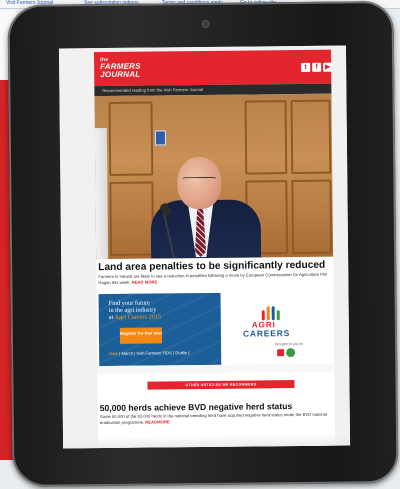  I want to click on ad-event-name: Agri Careers 2015, so click(138, 317).